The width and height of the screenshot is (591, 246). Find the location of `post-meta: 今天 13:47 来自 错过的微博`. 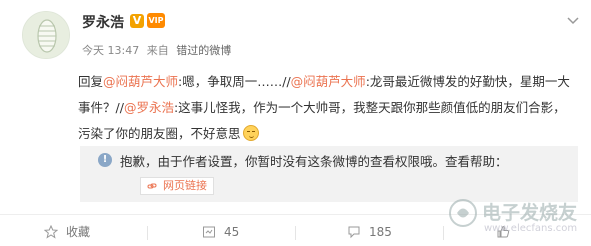

post-meta: 今天 13:47 来自 错过的微博 is located at coordinates (158, 50).